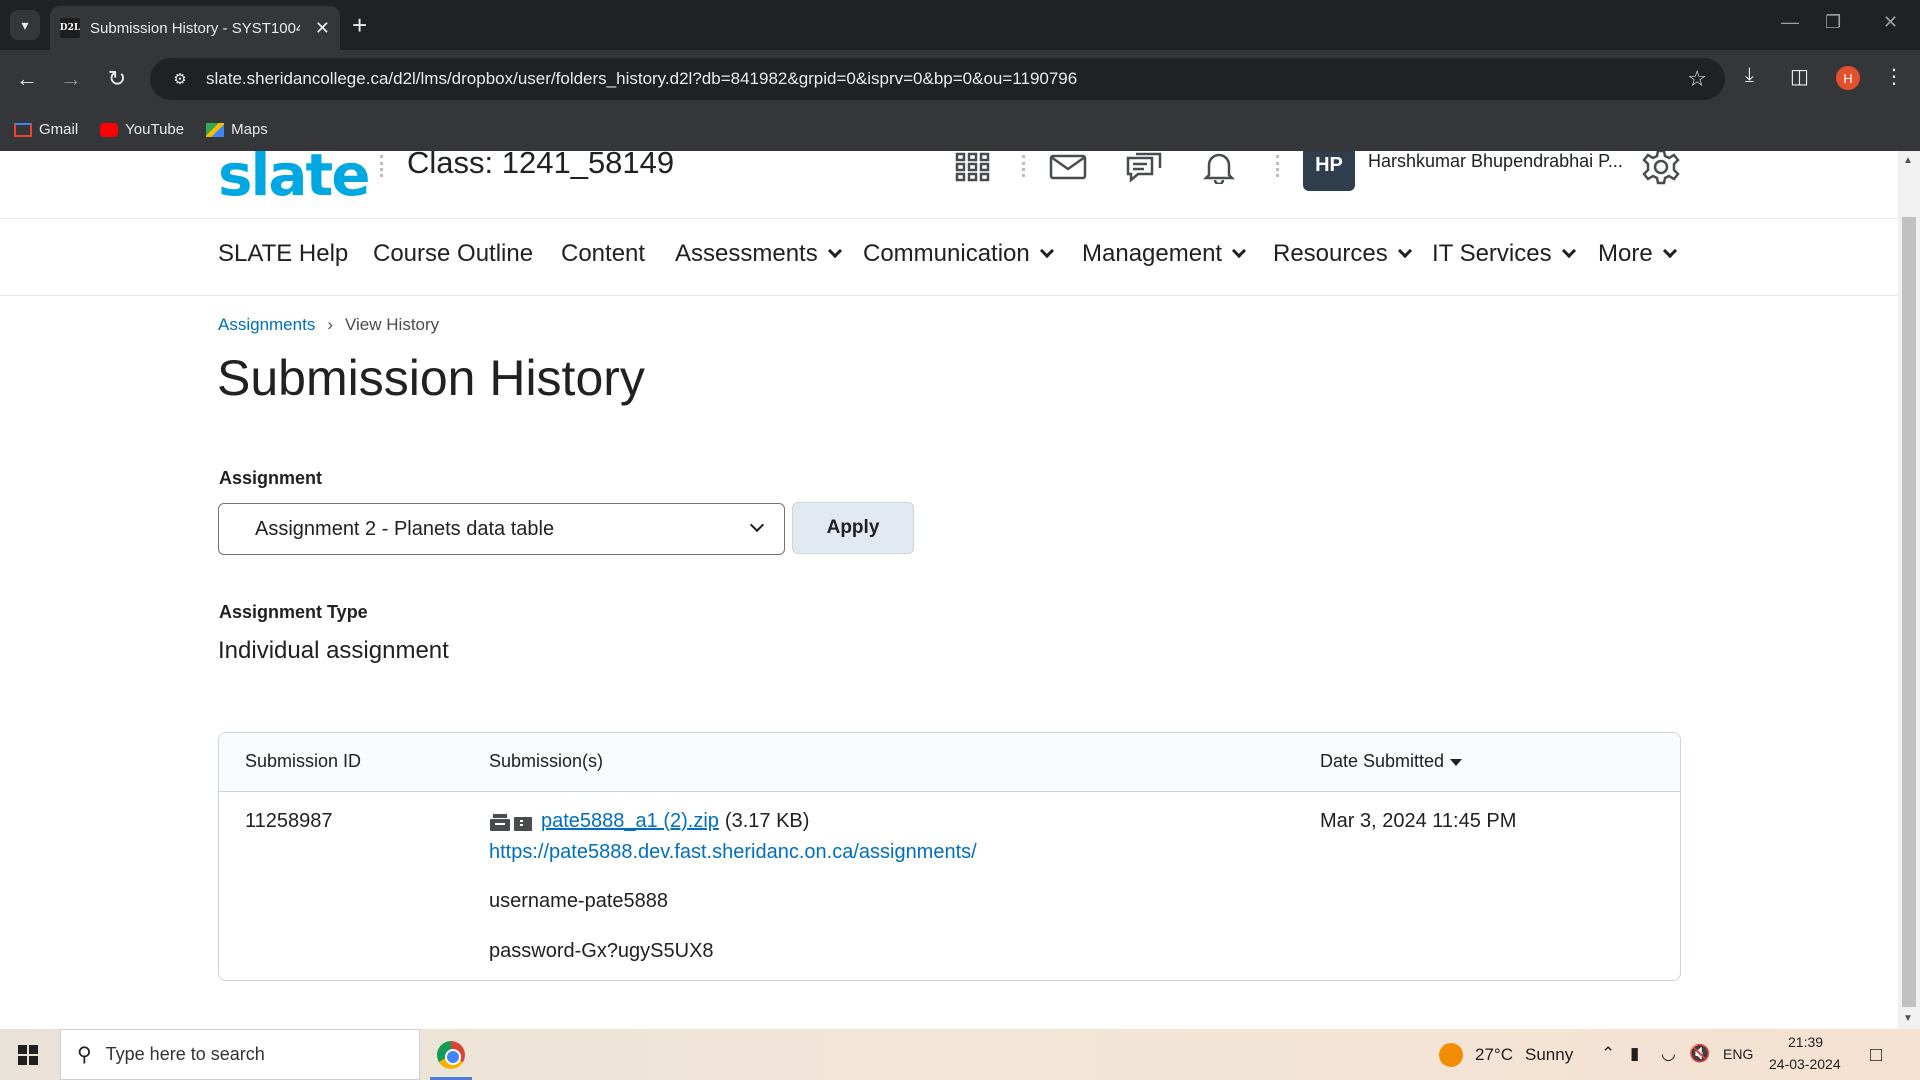  Describe the element at coordinates (1456, 762) in the screenshot. I see `sort-desc-icon` at that location.